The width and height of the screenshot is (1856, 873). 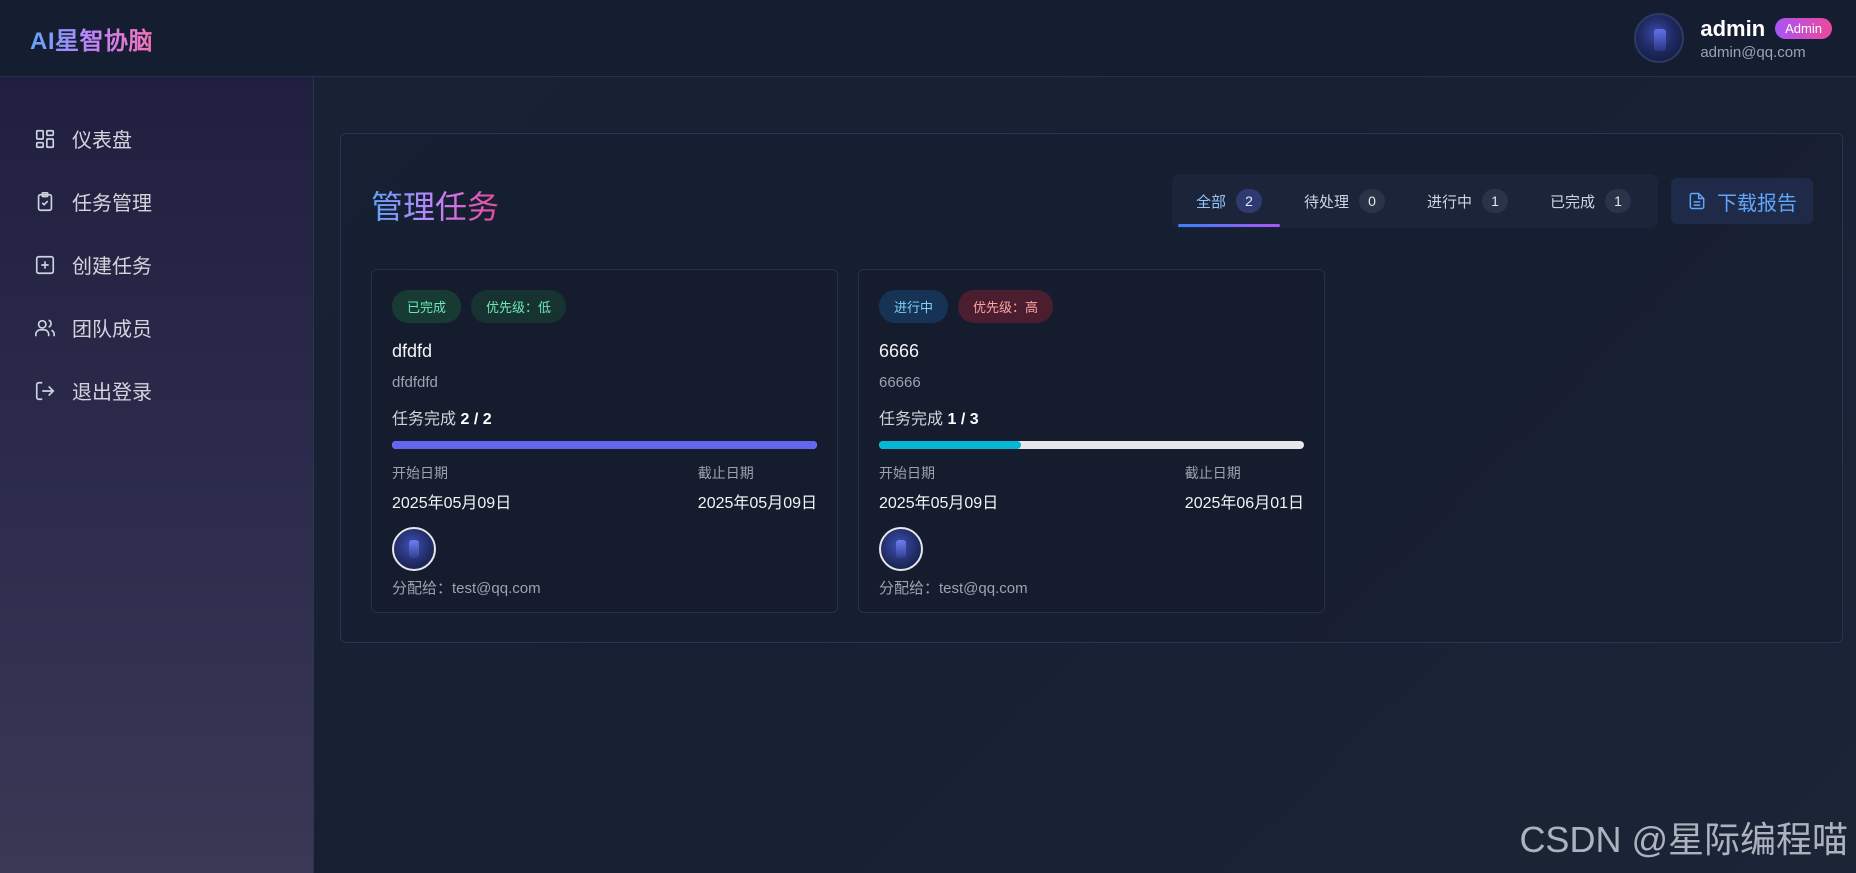 What do you see at coordinates (45, 264) in the screenshot?
I see `plus-square-icon` at bounding box center [45, 264].